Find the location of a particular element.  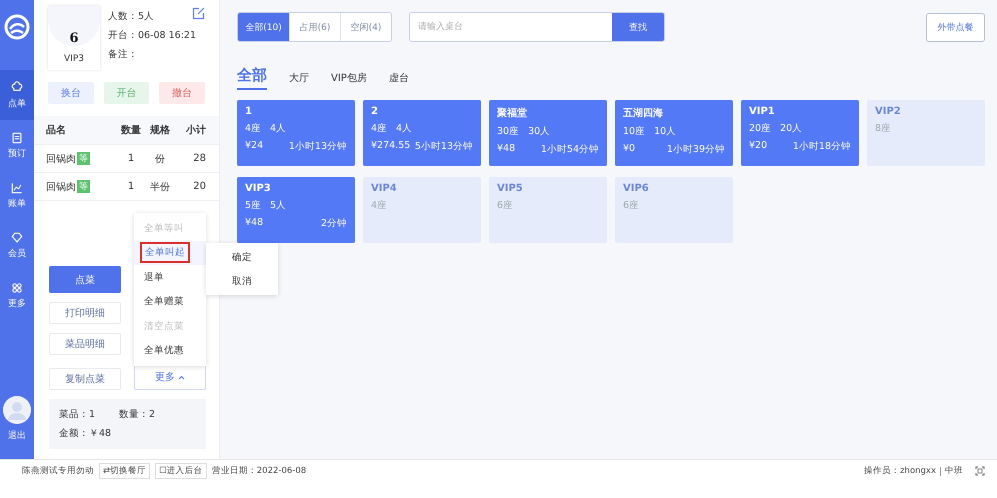

area-tab: 全部 is located at coordinates (252, 78).